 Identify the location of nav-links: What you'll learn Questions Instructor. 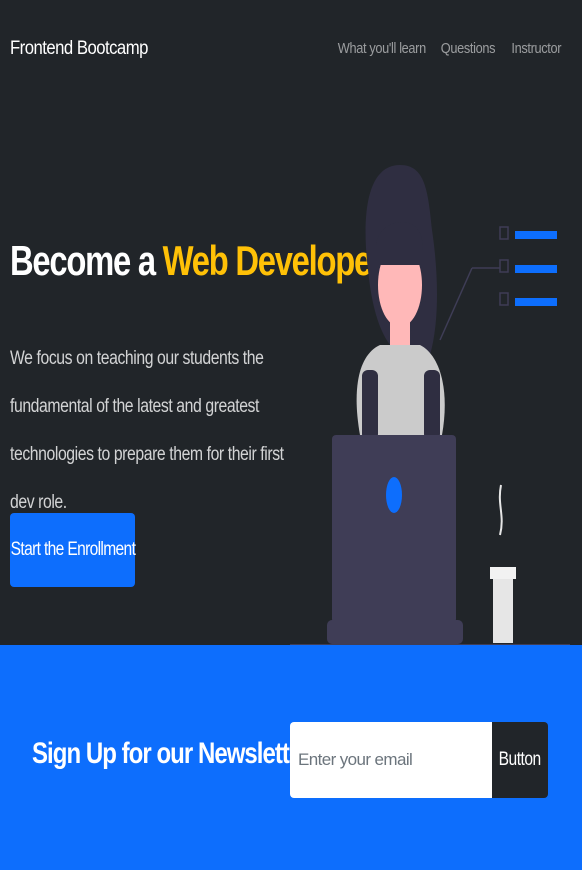
(448, 48).